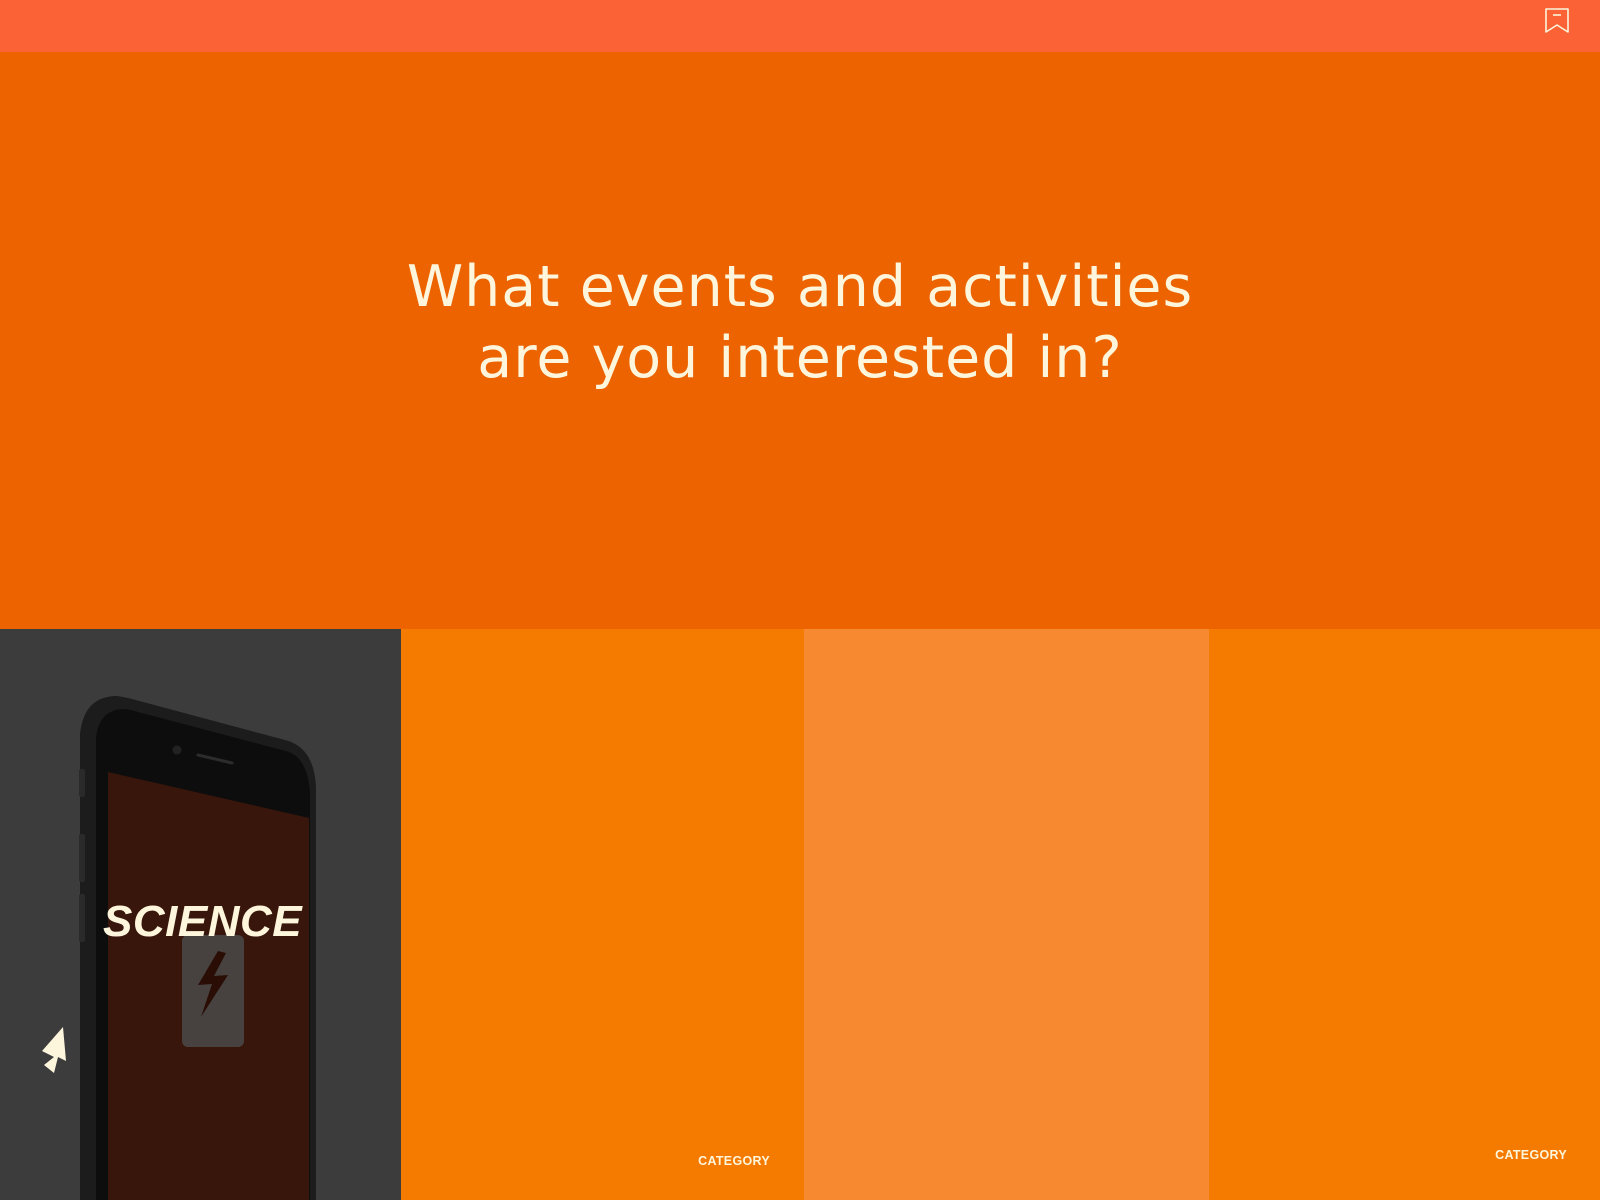 The width and height of the screenshot is (1600, 1200). I want to click on top-bar, so click(800, 26).